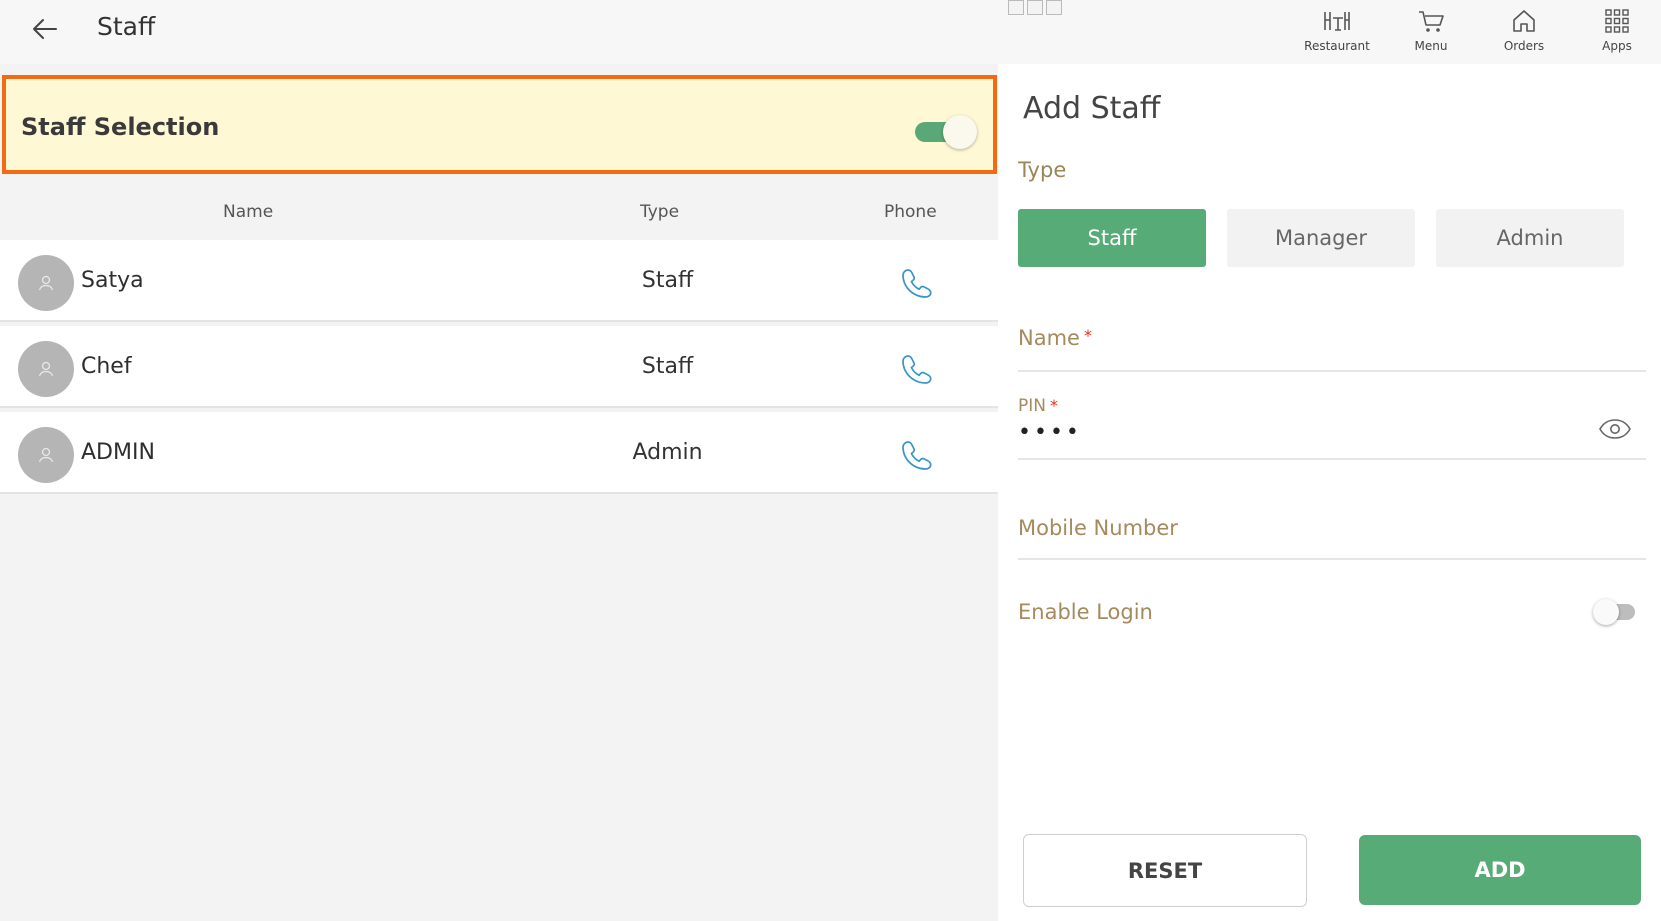 The width and height of the screenshot is (1661, 921). Describe the element at coordinates (248, 212) in the screenshot. I see `column-header-name: Name` at that location.